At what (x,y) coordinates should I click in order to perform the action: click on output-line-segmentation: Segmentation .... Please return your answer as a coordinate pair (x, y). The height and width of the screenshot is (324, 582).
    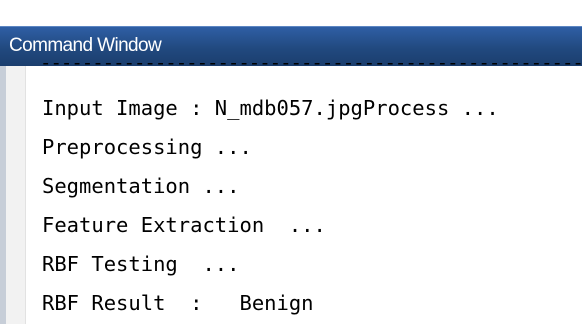
    Looking at the image, I should click on (141, 186).